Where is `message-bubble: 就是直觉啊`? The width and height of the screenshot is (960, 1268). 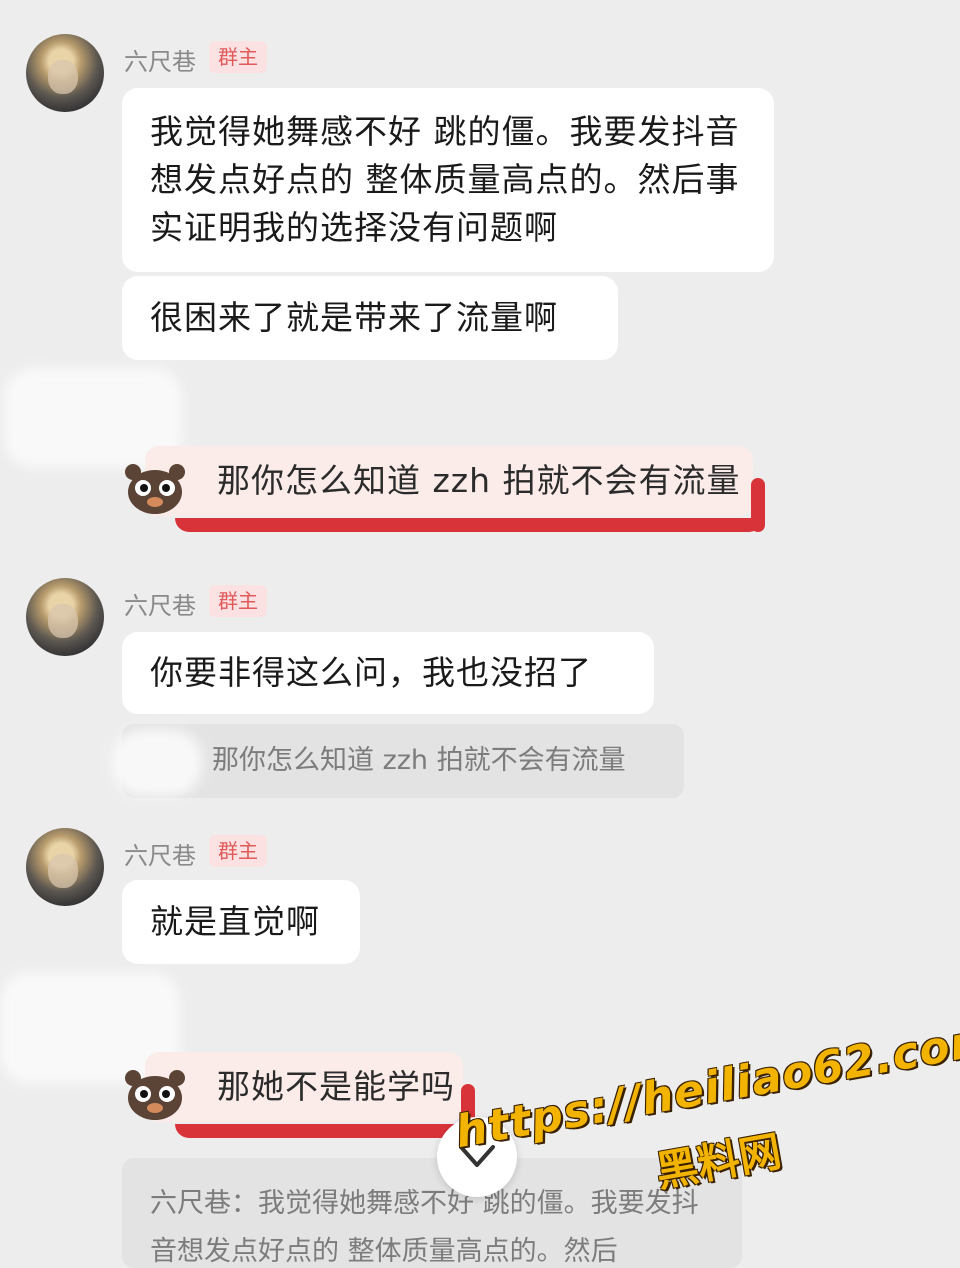 message-bubble: 就是直觉啊 is located at coordinates (241, 922).